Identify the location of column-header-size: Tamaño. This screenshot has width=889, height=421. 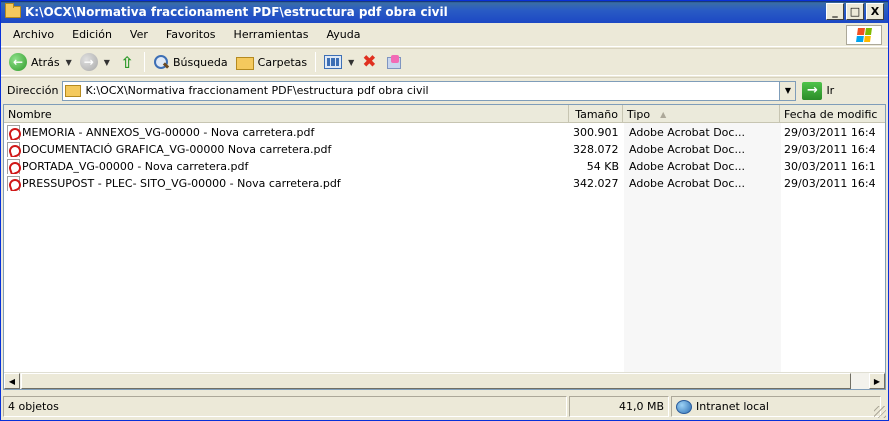
(596, 114).